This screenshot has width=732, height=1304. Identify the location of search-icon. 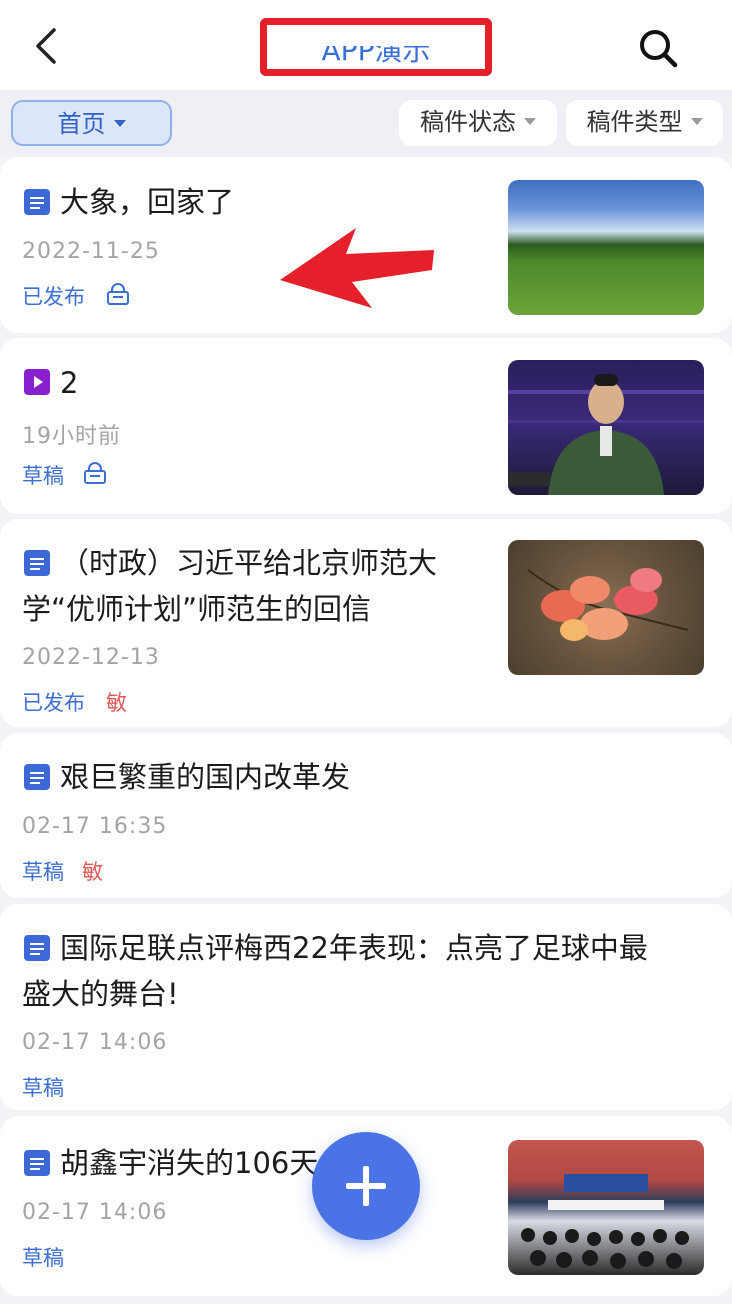
(658, 48).